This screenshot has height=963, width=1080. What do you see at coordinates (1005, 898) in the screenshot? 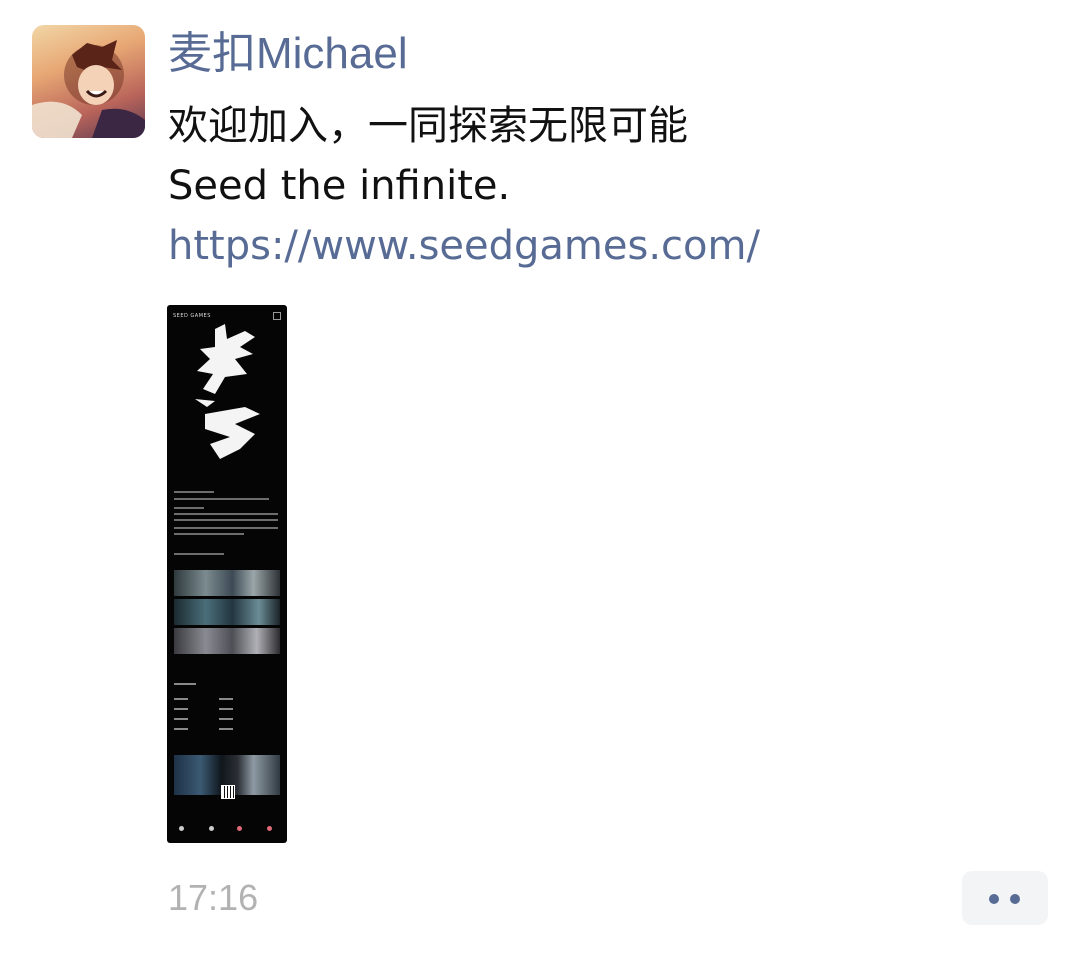
I see `more-button` at bounding box center [1005, 898].